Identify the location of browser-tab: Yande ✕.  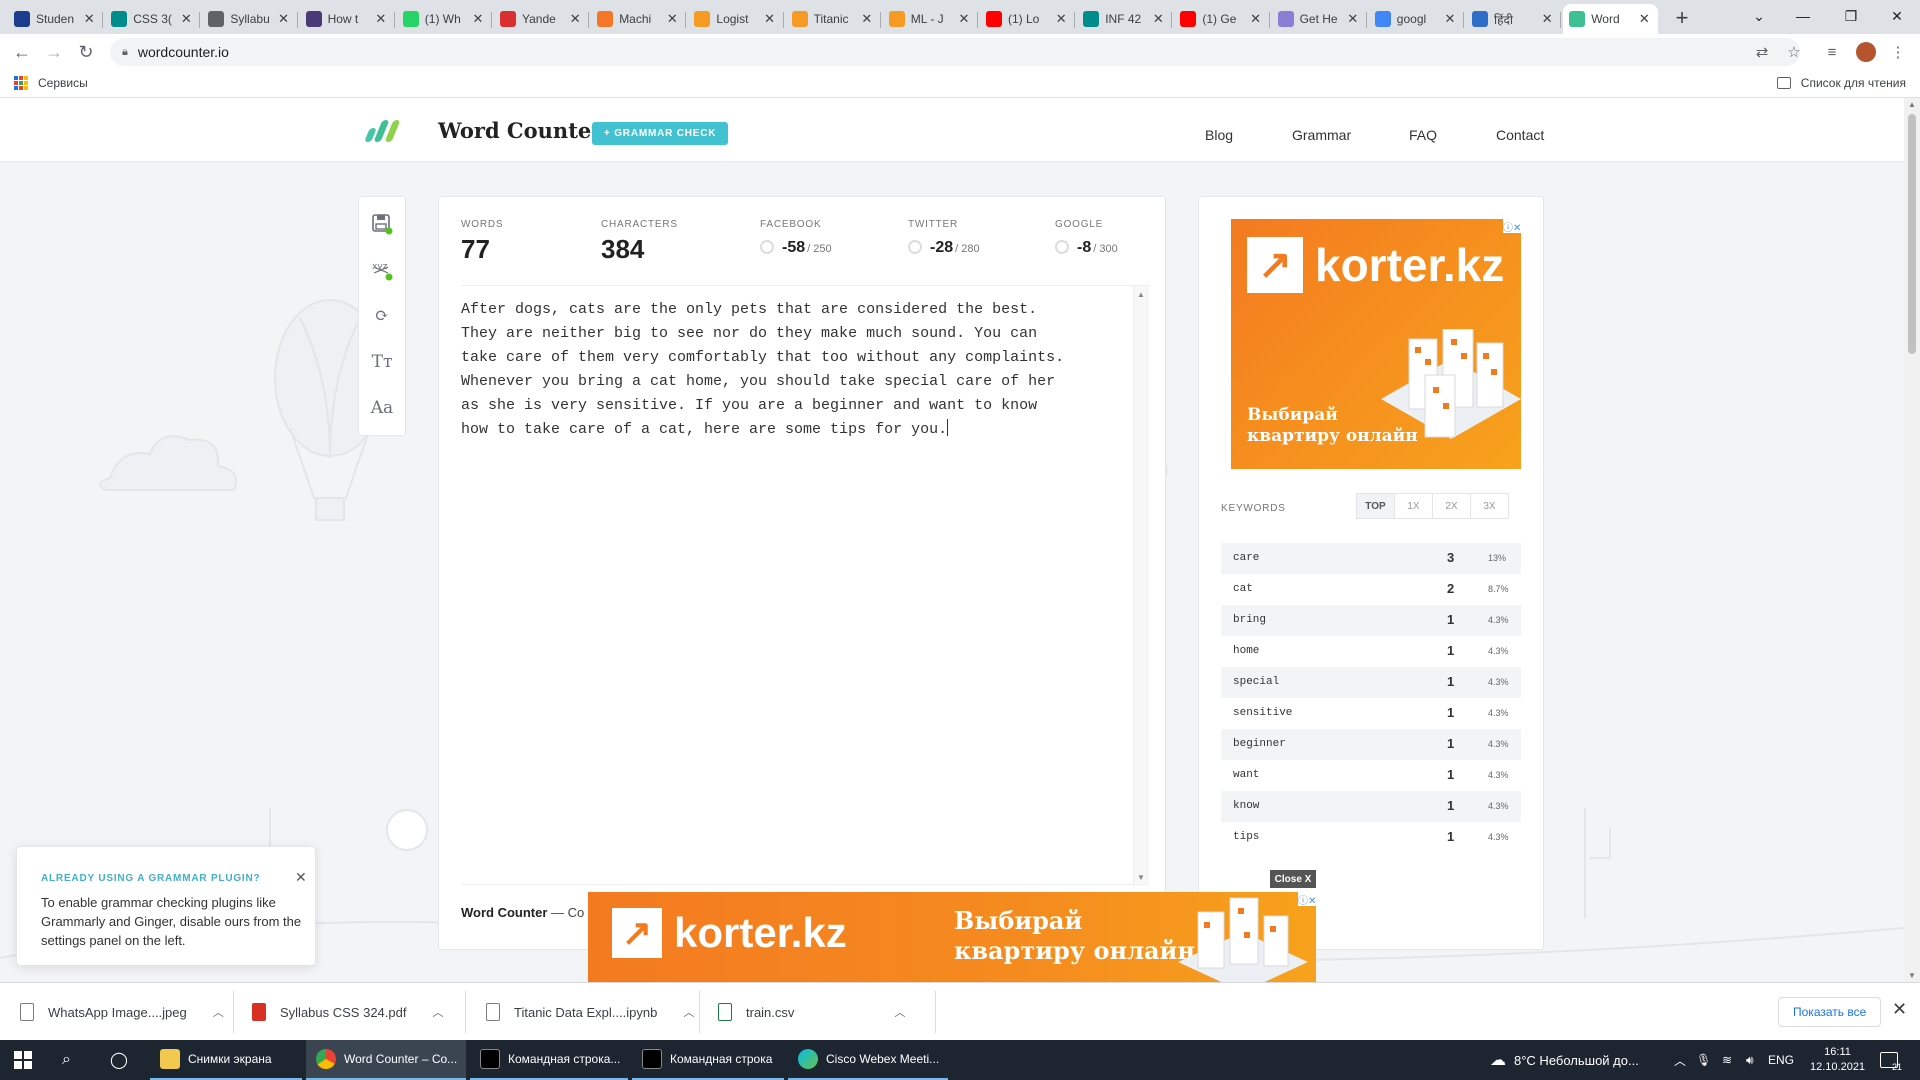
(542, 19).